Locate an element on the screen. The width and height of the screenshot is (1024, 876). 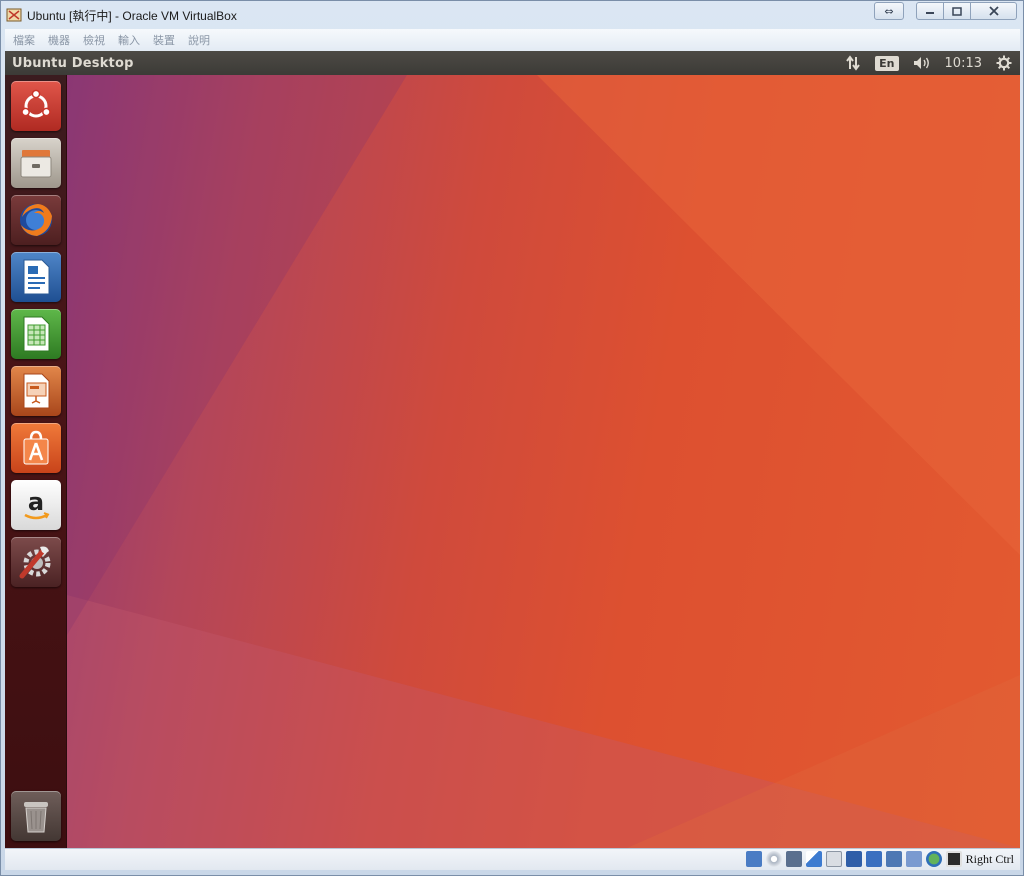
keyboard-indicator: En is located at coordinates (887, 63).